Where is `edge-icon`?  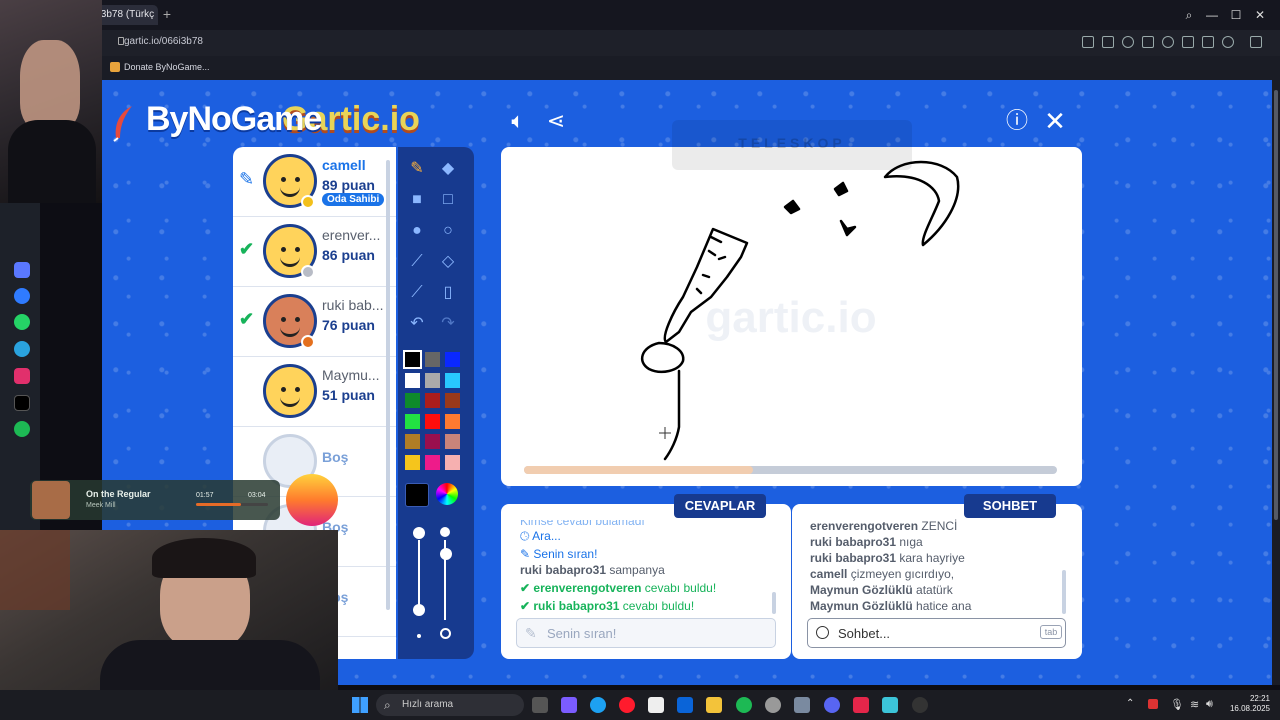
edge-icon is located at coordinates (598, 705).